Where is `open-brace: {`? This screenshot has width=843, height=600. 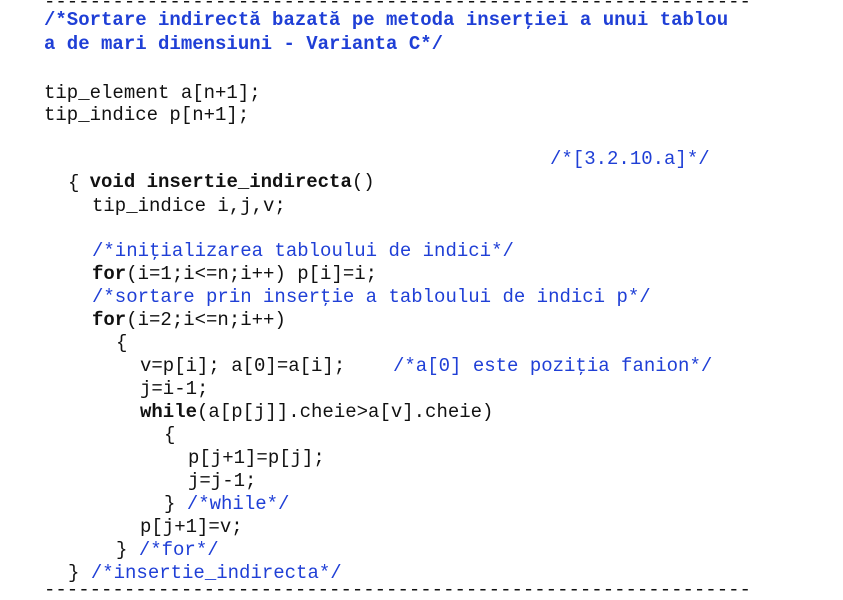 open-brace: { is located at coordinates (74, 183).